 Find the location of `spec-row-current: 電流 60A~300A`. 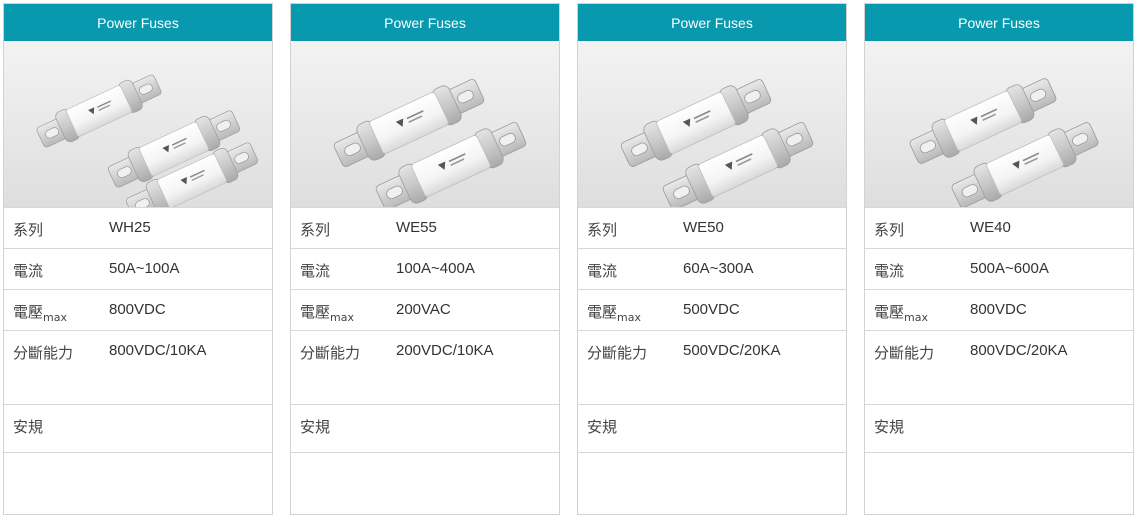

spec-row-current: 電流 60A~300A is located at coordinates (712, 269).